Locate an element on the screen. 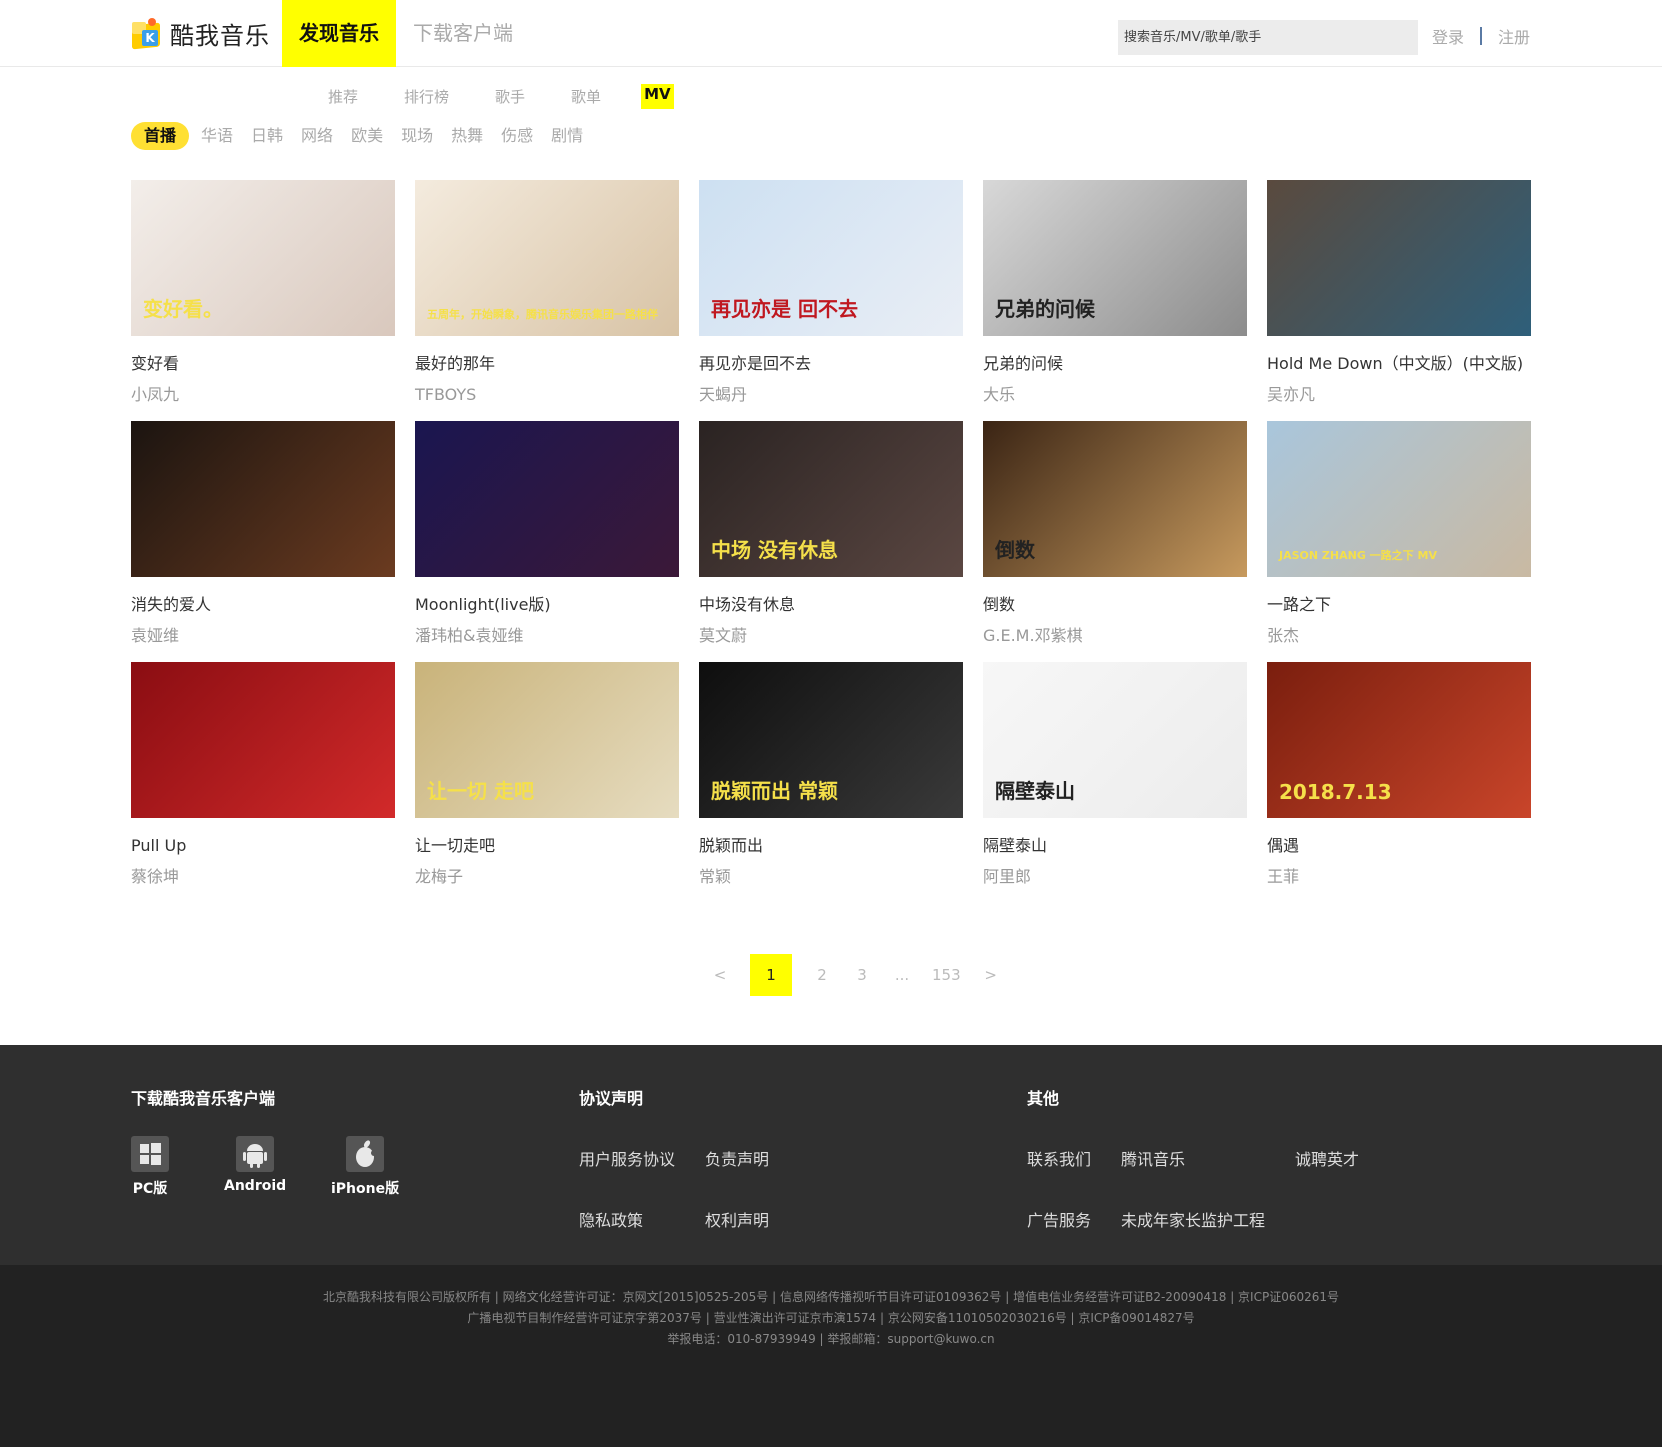 This screenshot has height=1447, width=1662. mv-thumbnail: 再见亦是 回不去 is located at coordinates (831, 258).